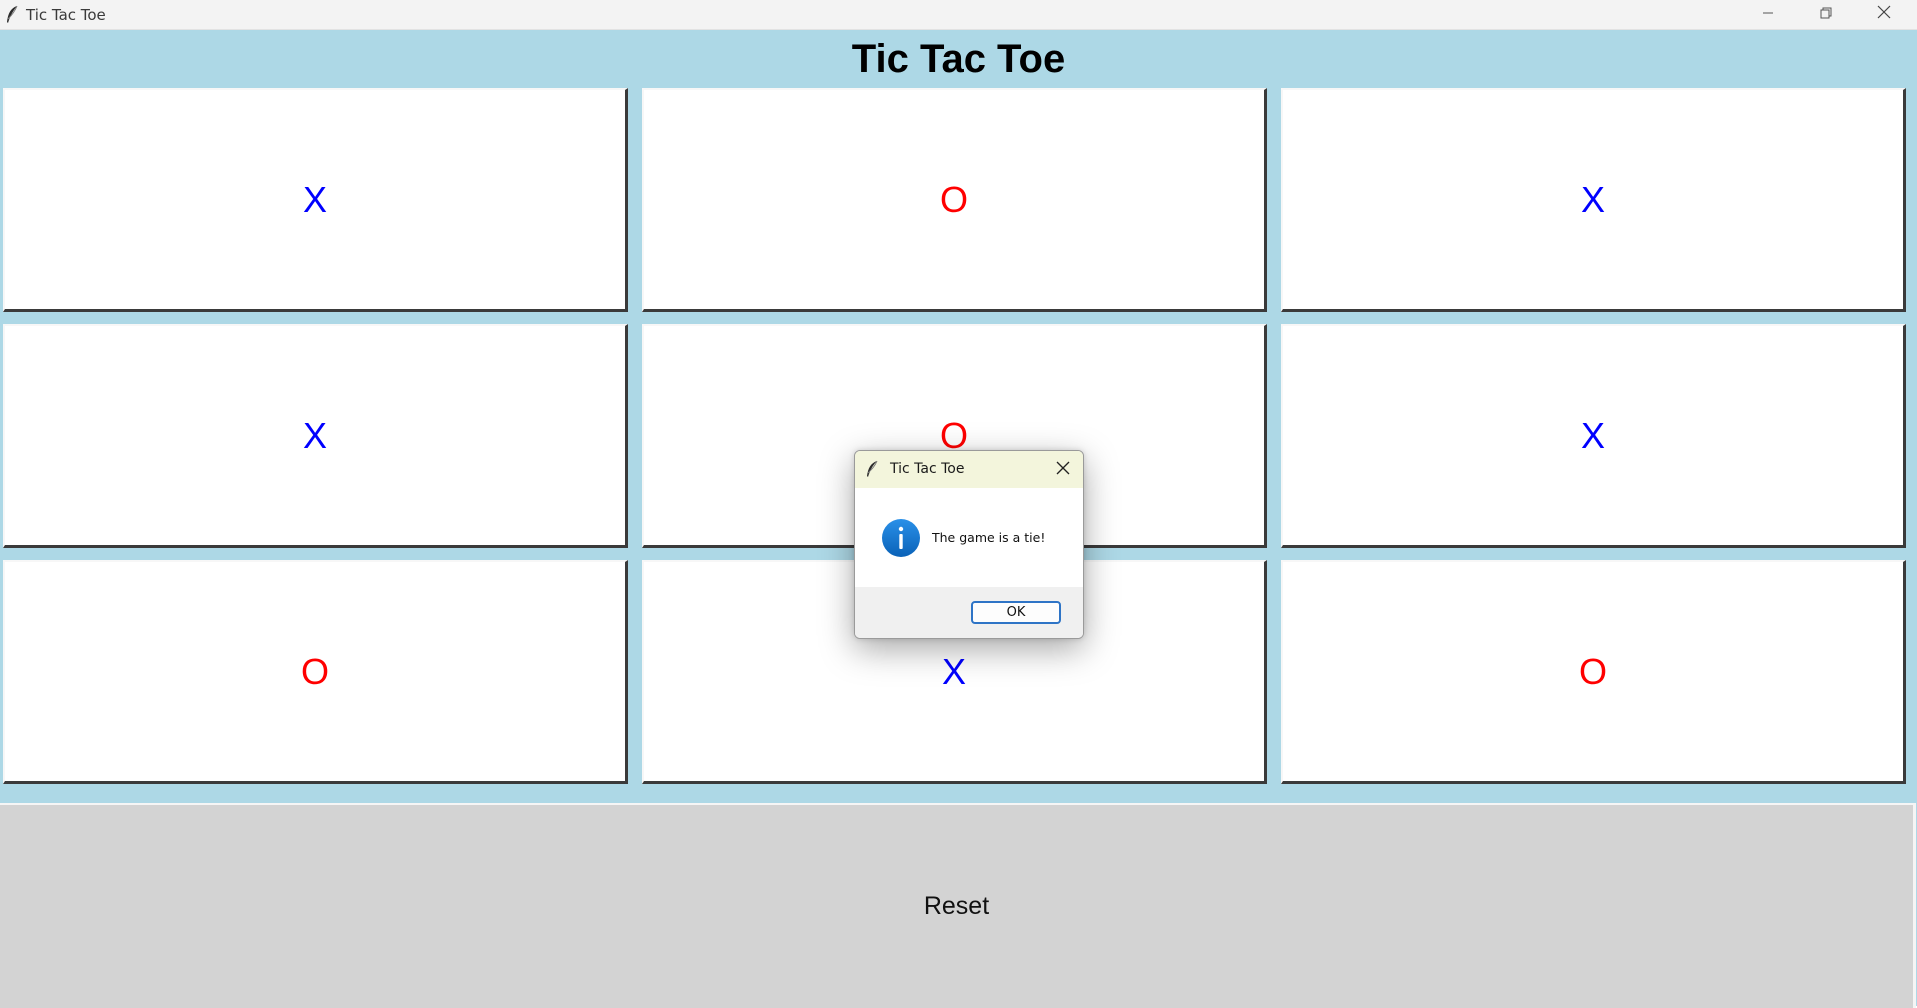  What do you see at coordinates (1016, 612) in the screenshot?
I see `ok-button: OK` at bounding box center [1016, 612].